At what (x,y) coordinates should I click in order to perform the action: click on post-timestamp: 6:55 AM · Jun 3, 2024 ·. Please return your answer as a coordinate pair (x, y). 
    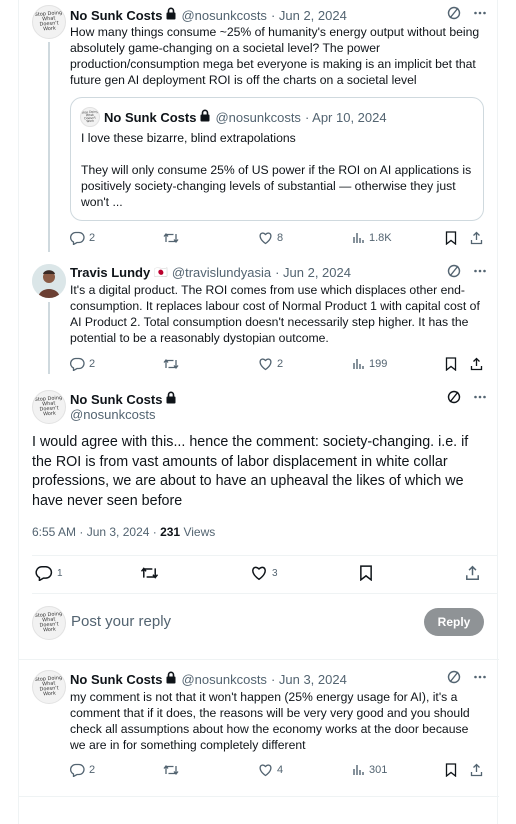
    Looking at the image, I should click on (96, 532).